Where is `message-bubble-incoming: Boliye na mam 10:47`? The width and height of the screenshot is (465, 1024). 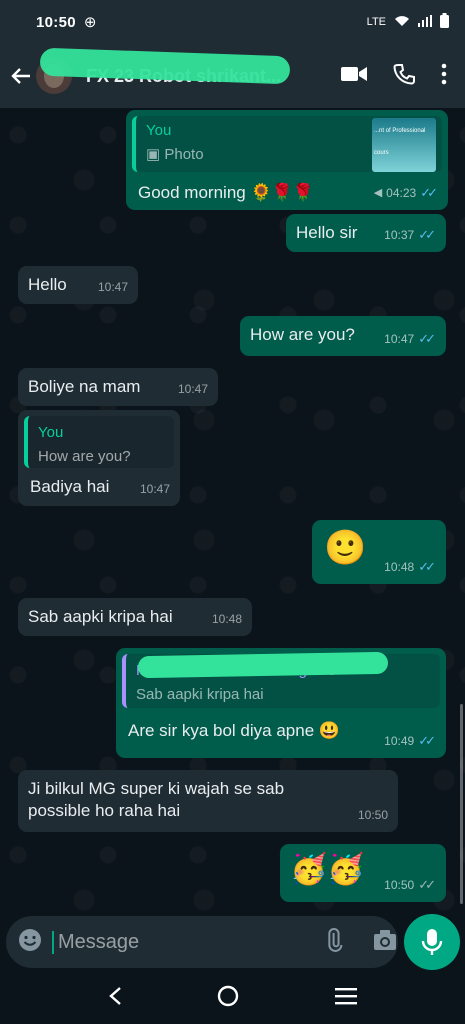 message-bubble-incoming: Boliye na mam 10:47 is located at coordinates (118, 387).